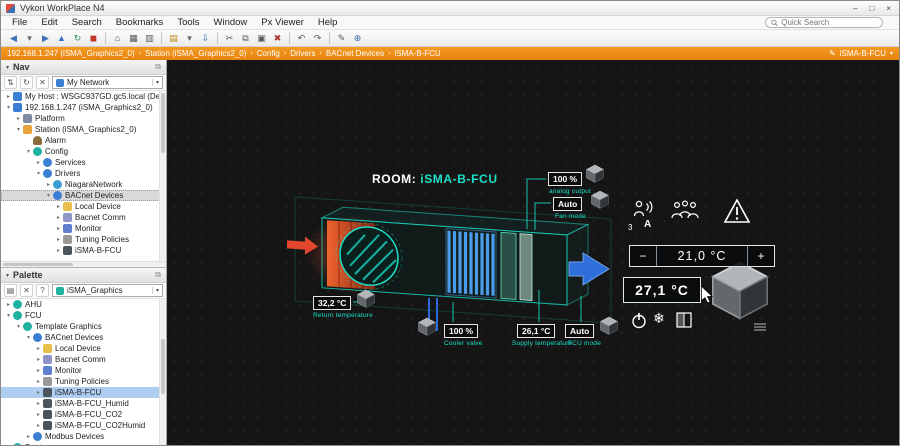 This screenshot has width=900, height=446. I want to click on warning-icon, so click(737, 211).